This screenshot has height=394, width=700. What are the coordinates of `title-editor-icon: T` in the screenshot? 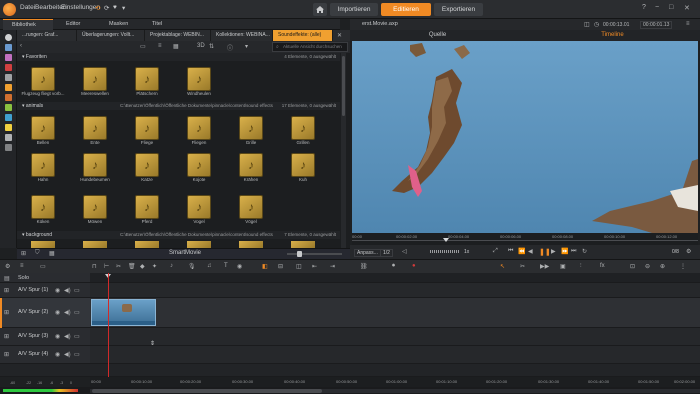 It's located at (226, 266).